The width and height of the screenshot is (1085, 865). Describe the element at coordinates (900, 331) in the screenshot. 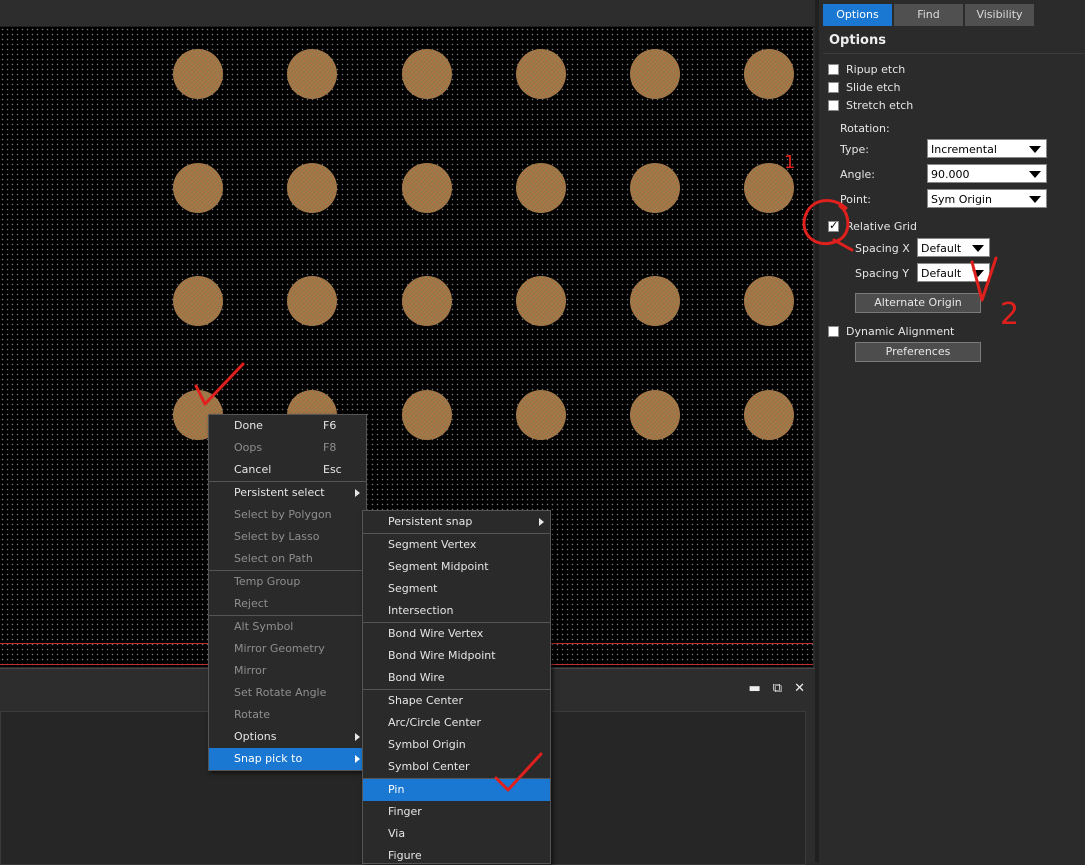

I see `dynamic-alignment-label: Dynamic Alignment` at that location.